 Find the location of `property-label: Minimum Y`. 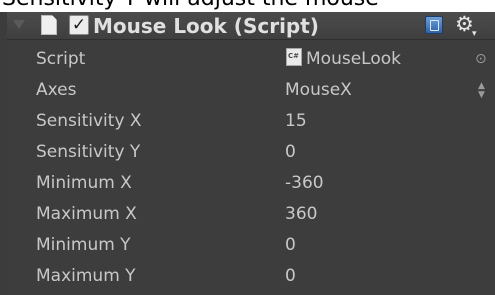

property-label: Minimum Y is located at coordinates (83, 245).